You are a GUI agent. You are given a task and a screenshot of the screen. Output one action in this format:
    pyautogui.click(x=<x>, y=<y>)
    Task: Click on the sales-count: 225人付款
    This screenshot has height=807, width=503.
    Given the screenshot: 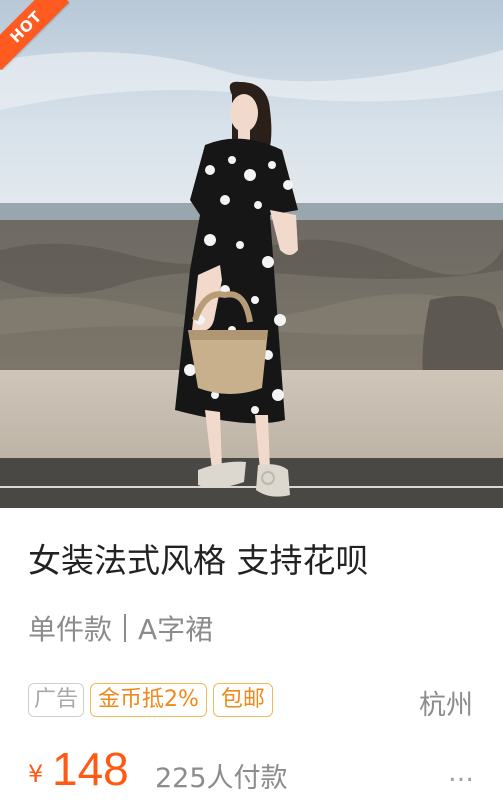 What is the action you would take?
    pyautogui.click(x=221, y=778)
    